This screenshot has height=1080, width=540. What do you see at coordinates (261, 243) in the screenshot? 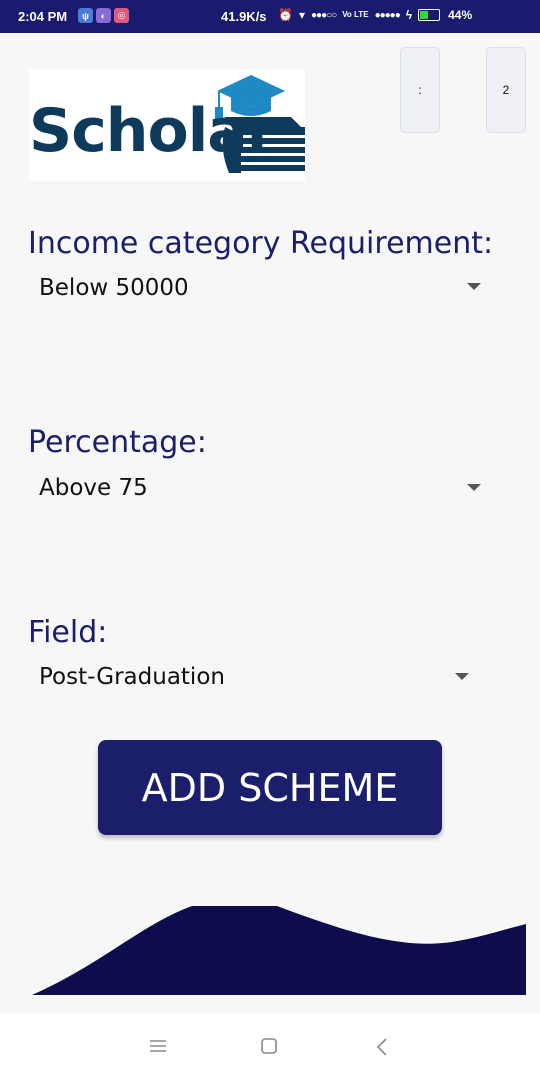
I see `income-category-label: Income category Requirement:` at bounding box center [261, 243].